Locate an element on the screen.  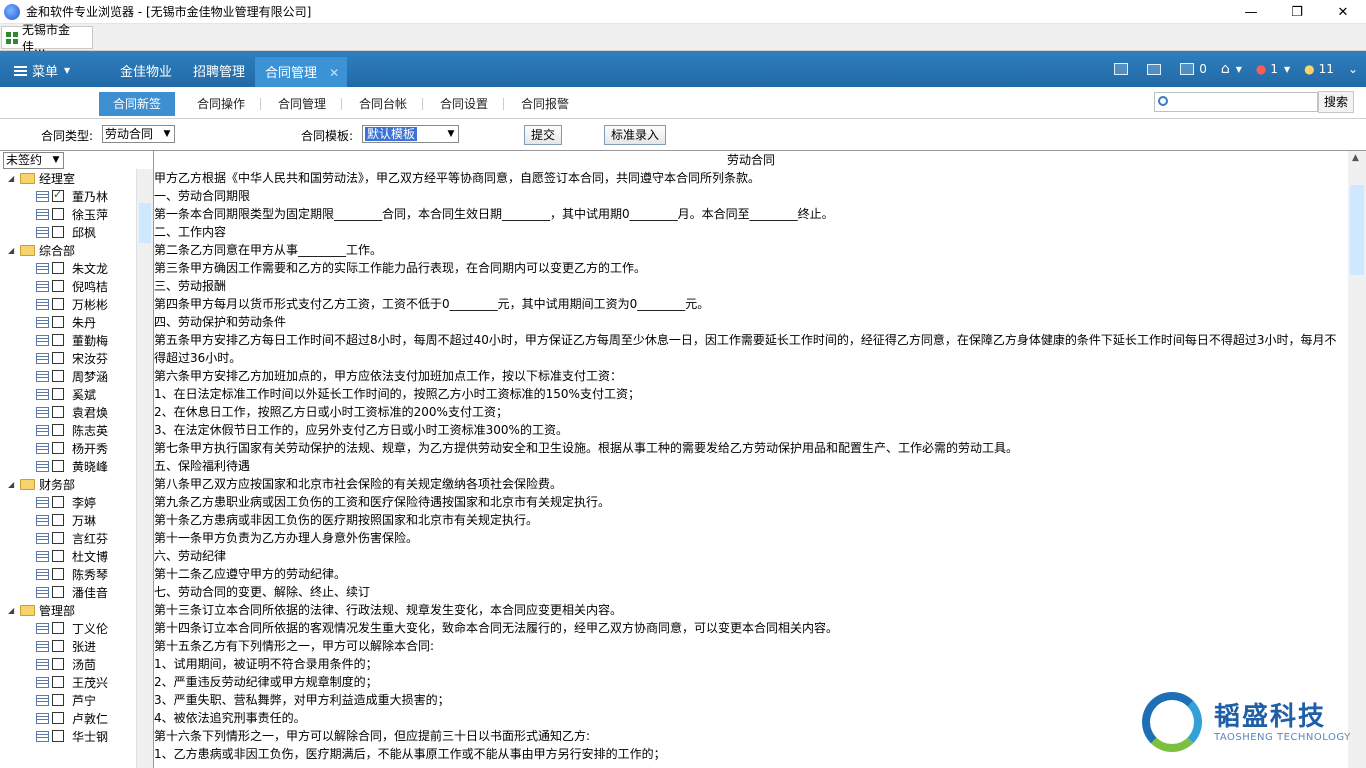
minimize-button: — is located at coordinates (1251, 12).